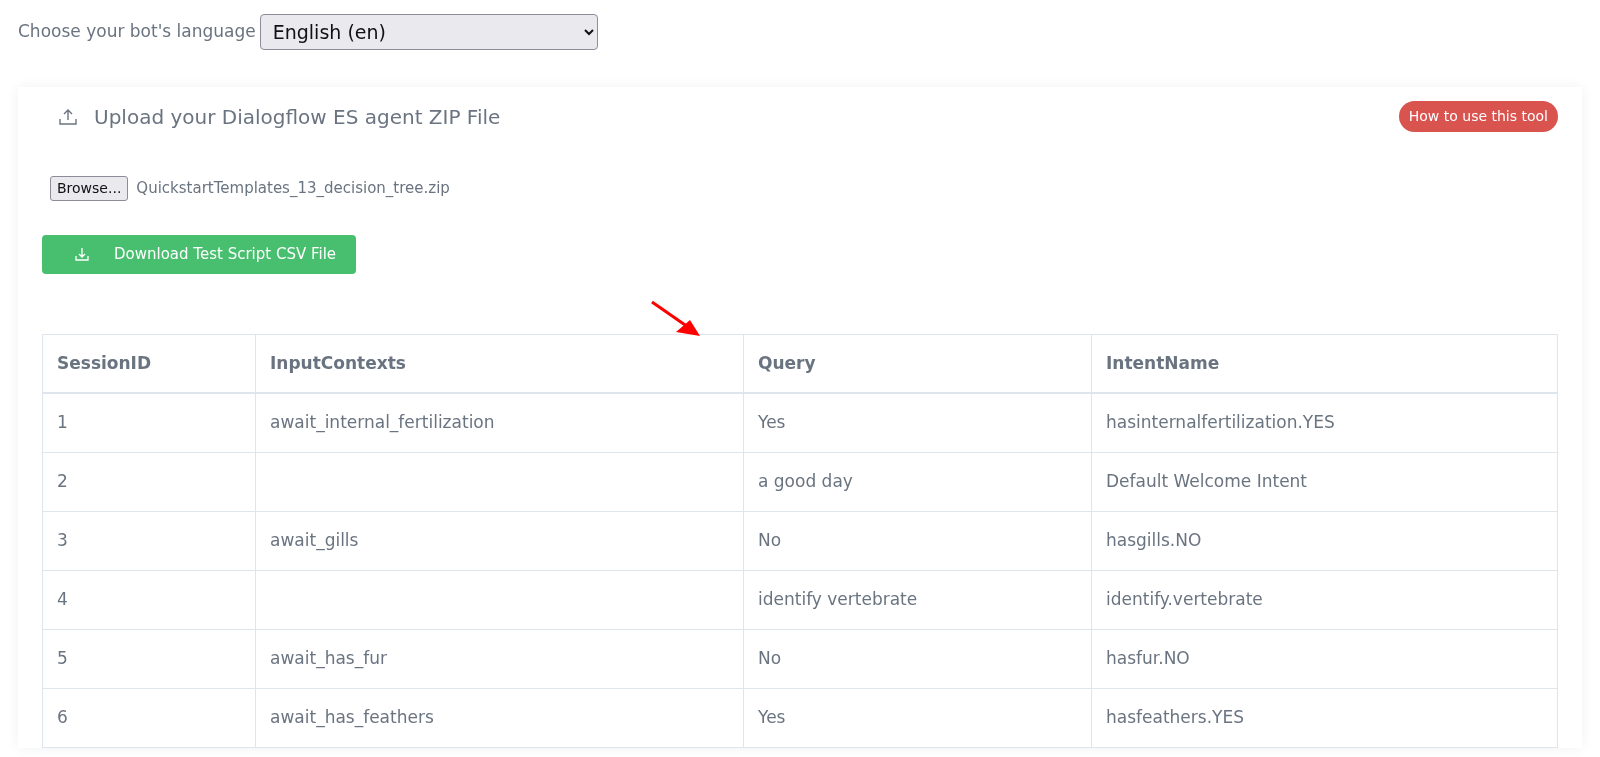 This screenshot has width=1600, height=757. I want to click on table-cell: 3, so click(62, 539).